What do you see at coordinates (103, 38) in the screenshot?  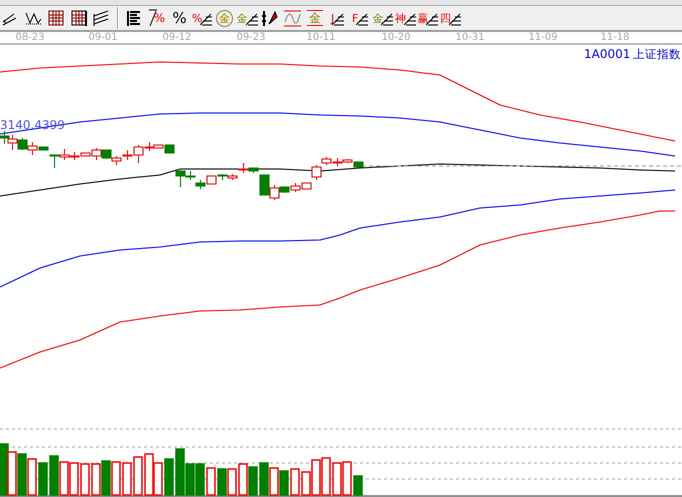 I see `date-label: 09-01` at bounding box center [103, 38].